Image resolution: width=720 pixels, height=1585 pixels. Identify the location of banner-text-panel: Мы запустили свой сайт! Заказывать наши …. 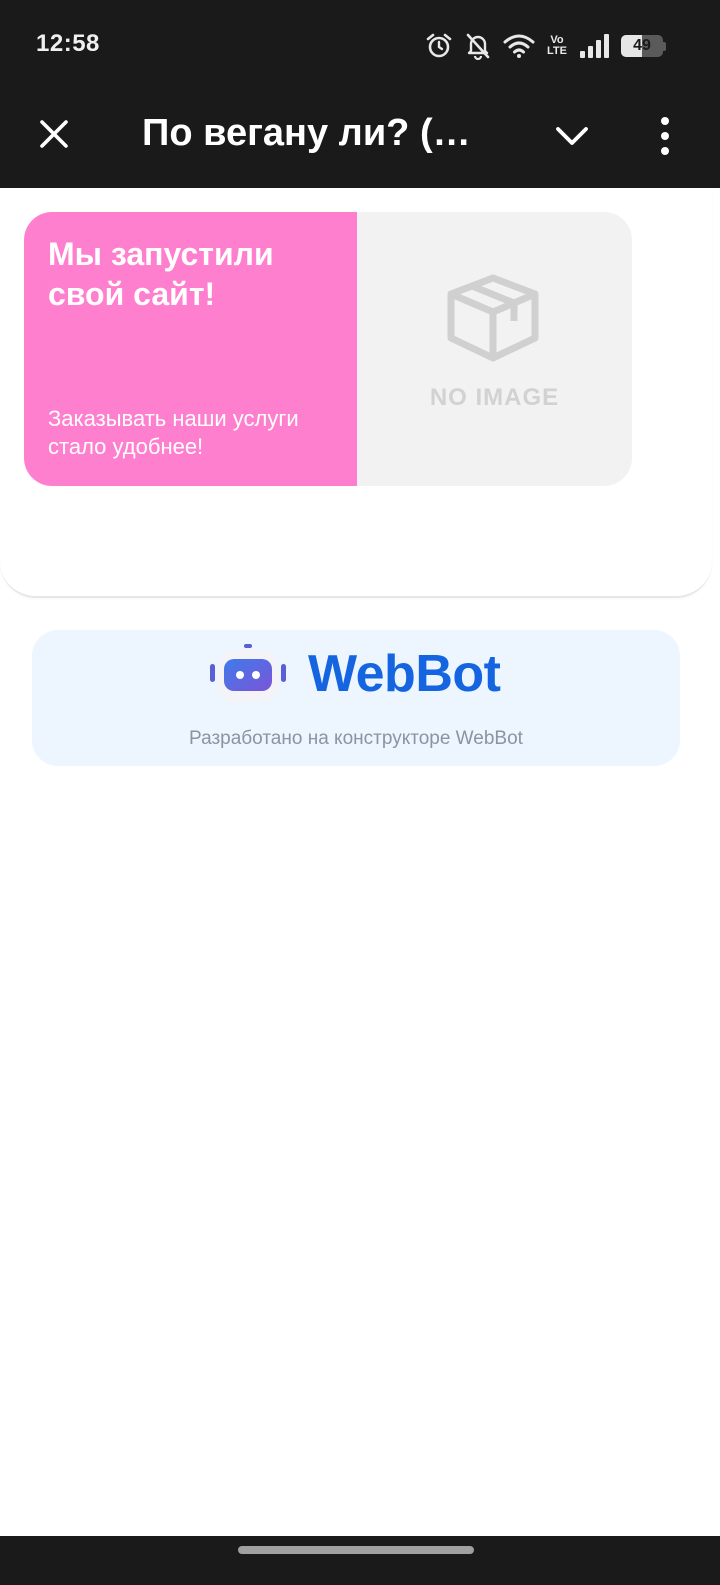
(190, 349).